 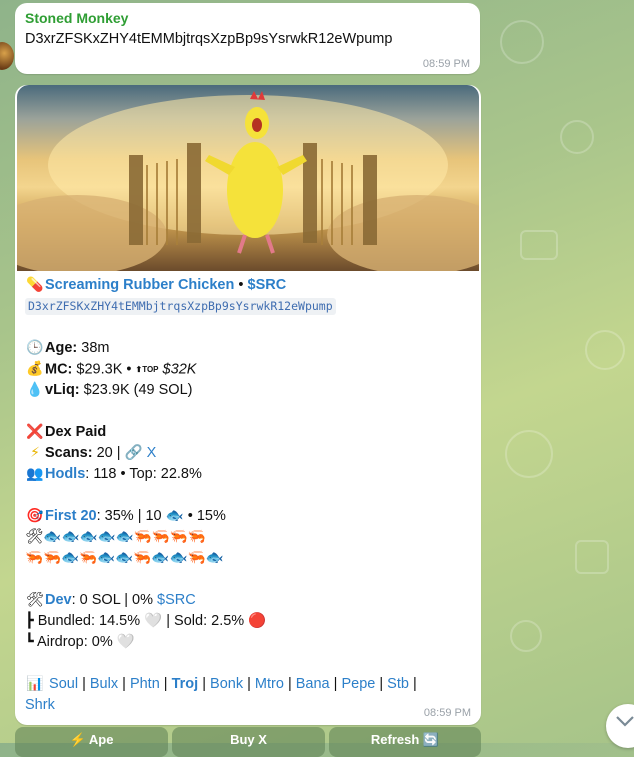 What do you see at coordinates (269, 684) in the screenshot?
I see `bot-link-mtro: Mtro` at bounding box center [269, 684].